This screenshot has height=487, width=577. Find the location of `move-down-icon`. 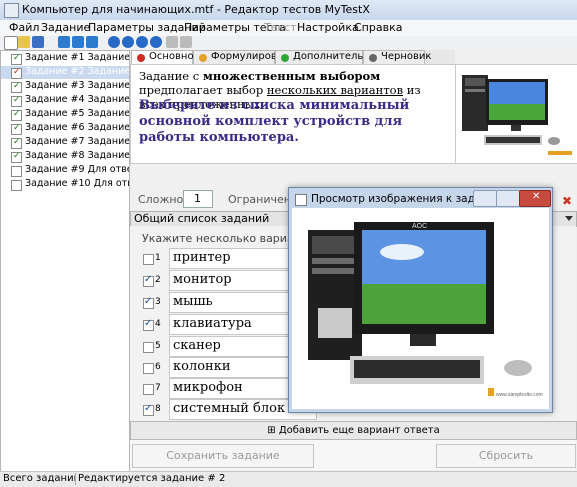

move-down-icon is located at coordinates (128, 42).